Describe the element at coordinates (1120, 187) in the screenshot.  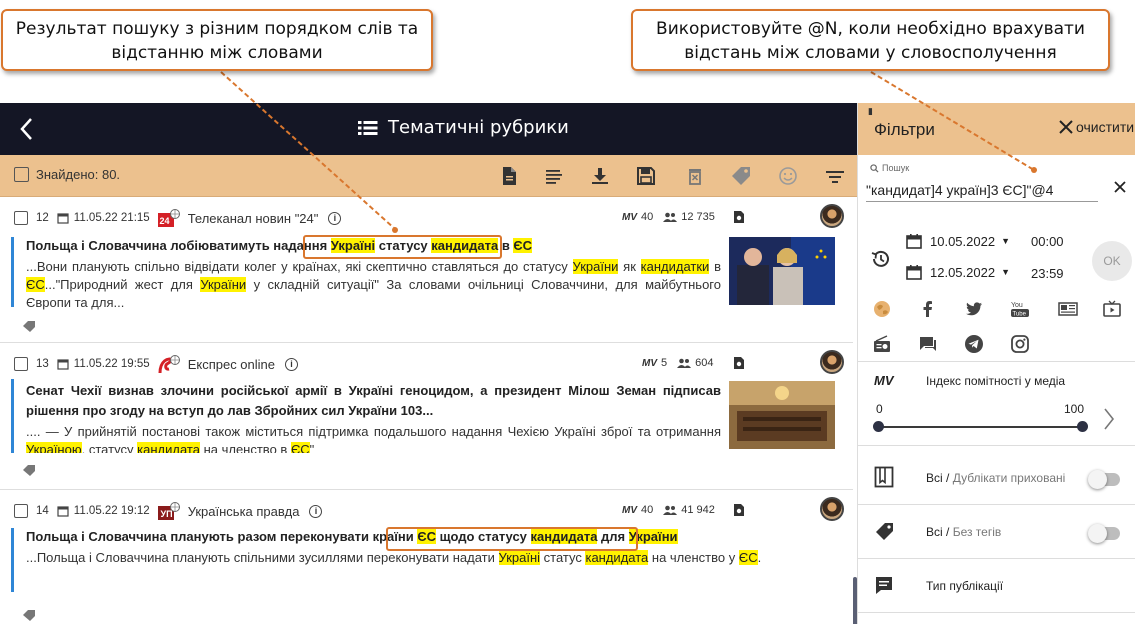
I see `clear-search-icon` at that location.